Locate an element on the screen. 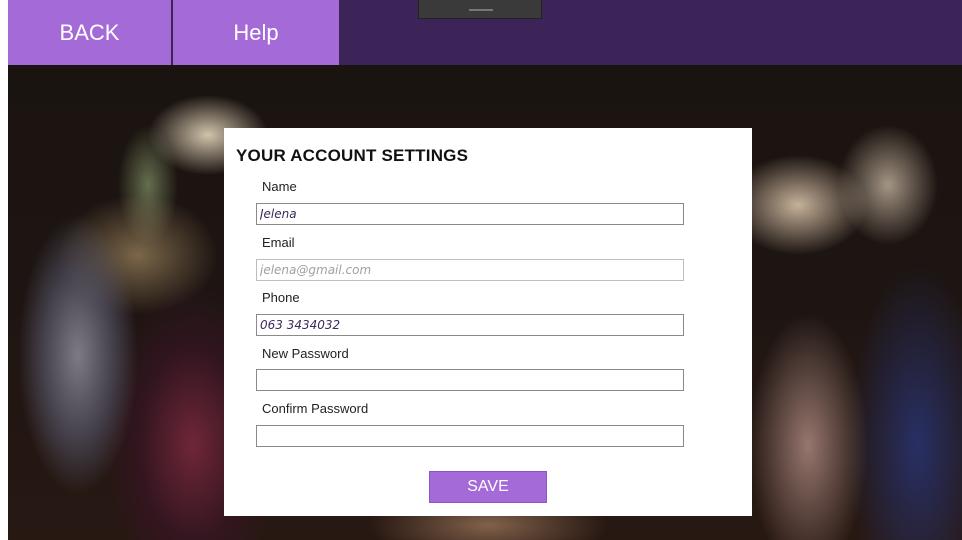 The image size is (962, 540). help-button: Help is located at coordinates (256, 32).